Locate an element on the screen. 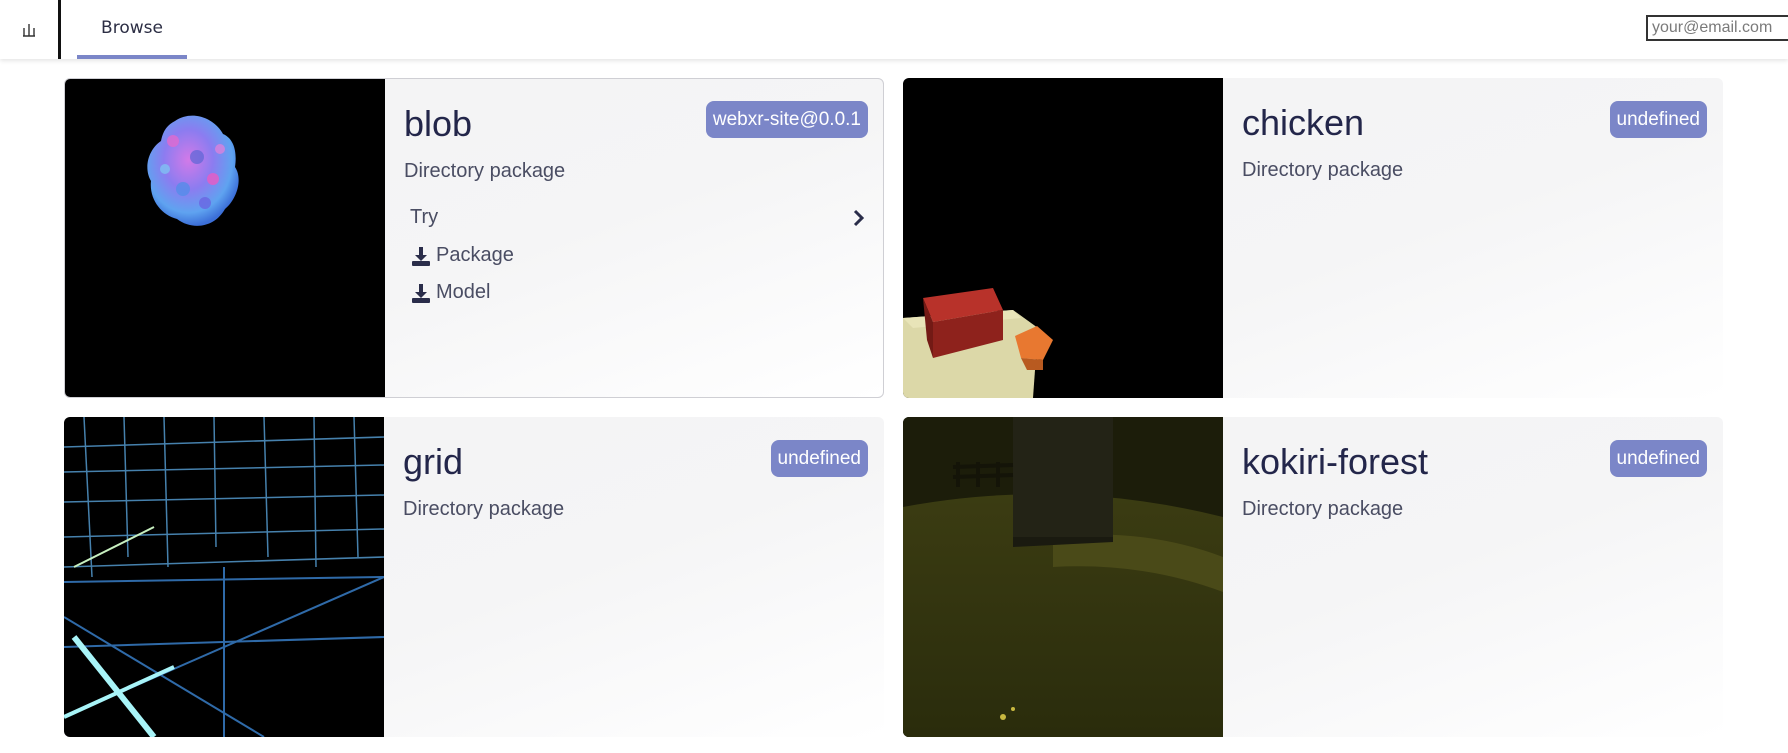 Image resolution: width=1788 pixels, height=753 pixels. tab-browse: Browse is located at coordinates (132, 29).